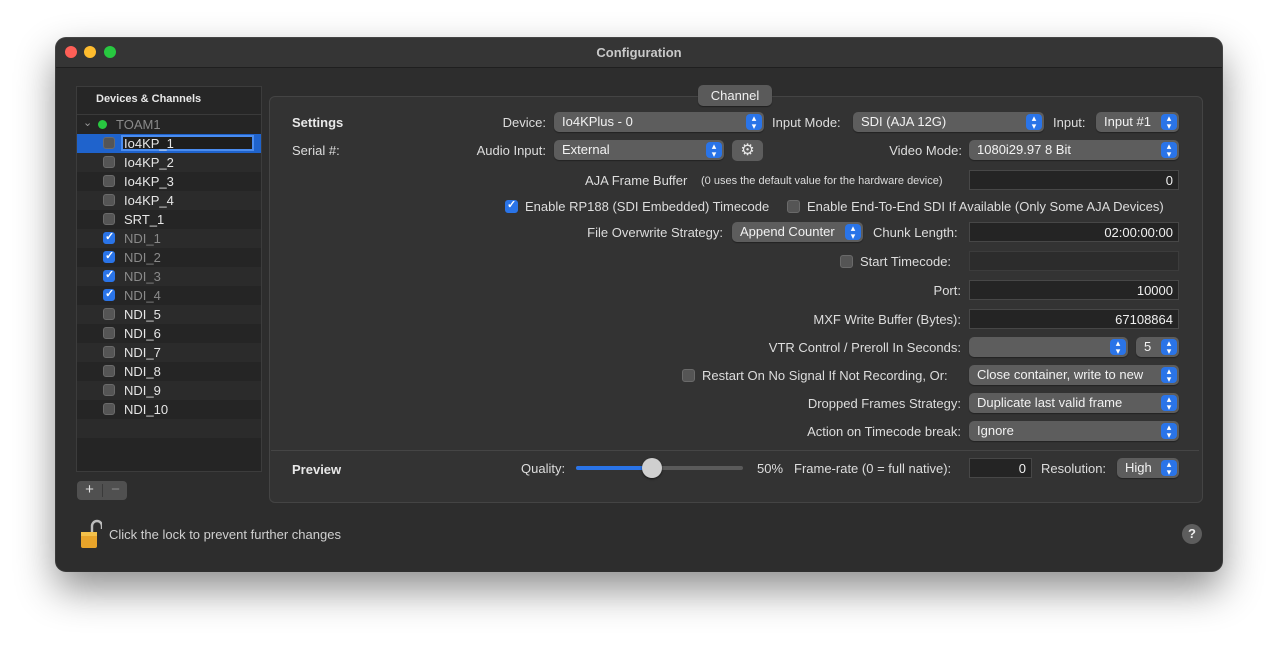 The height and width of the screenshot is (645, 1278). What do you see at coordinates (1074, 431) in the screenshot?
I see `timecode-break-select: Ignore ▴ ▾` at bounding box center [1074, 431].